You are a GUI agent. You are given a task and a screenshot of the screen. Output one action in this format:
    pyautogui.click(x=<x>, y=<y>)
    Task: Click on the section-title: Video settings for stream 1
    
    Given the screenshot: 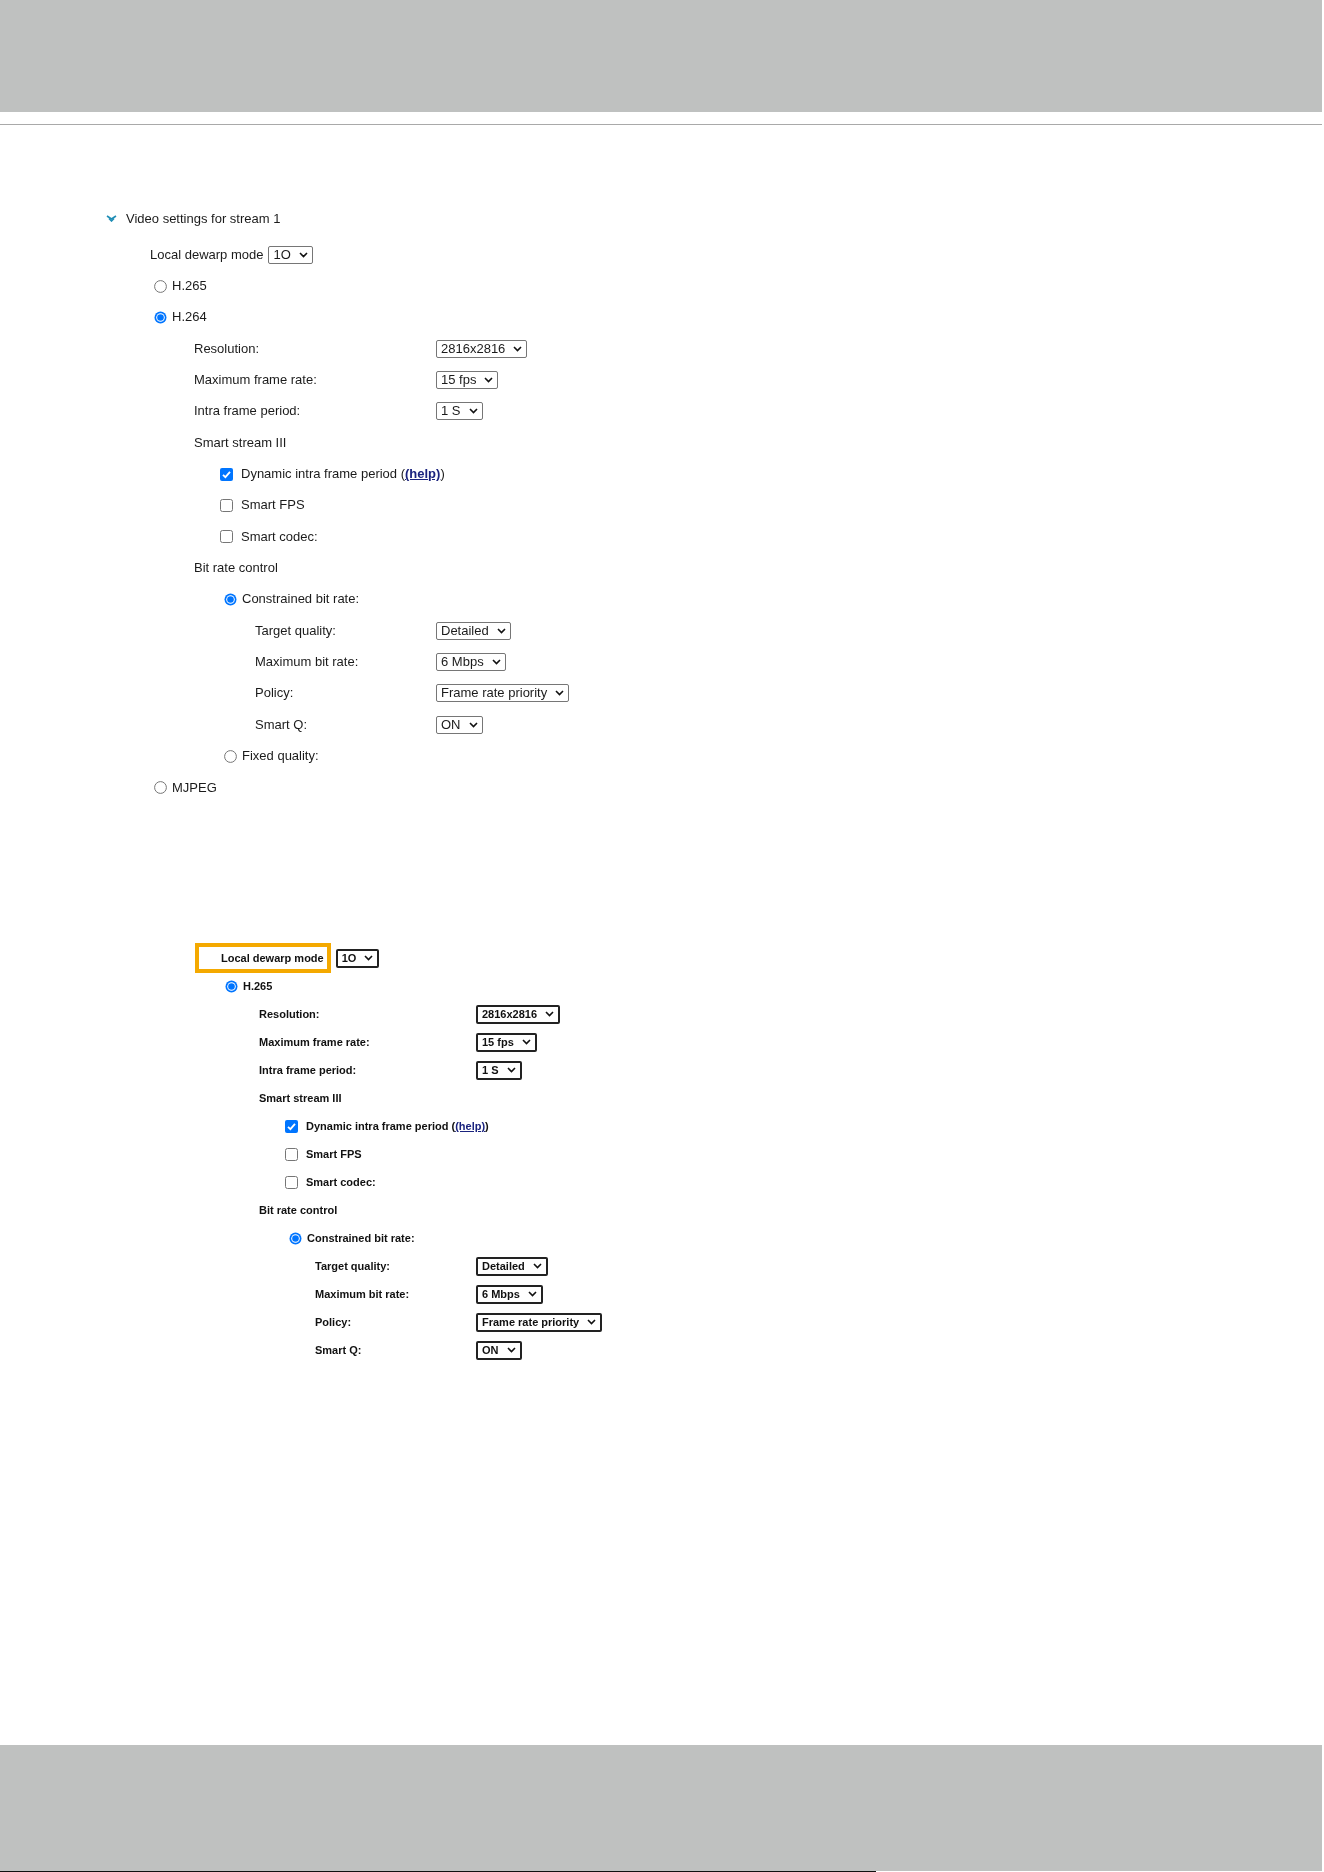 What is the action you would take?
    pyautogui.click(x=203, y=218)
    